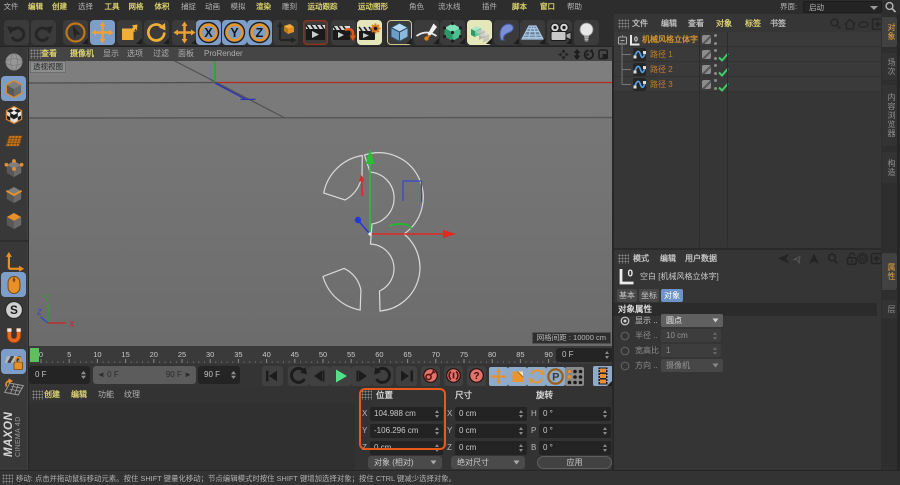 The height and width of the screenshot is (485, 900). I want to click on svg-text: 80, so click(492, 354).